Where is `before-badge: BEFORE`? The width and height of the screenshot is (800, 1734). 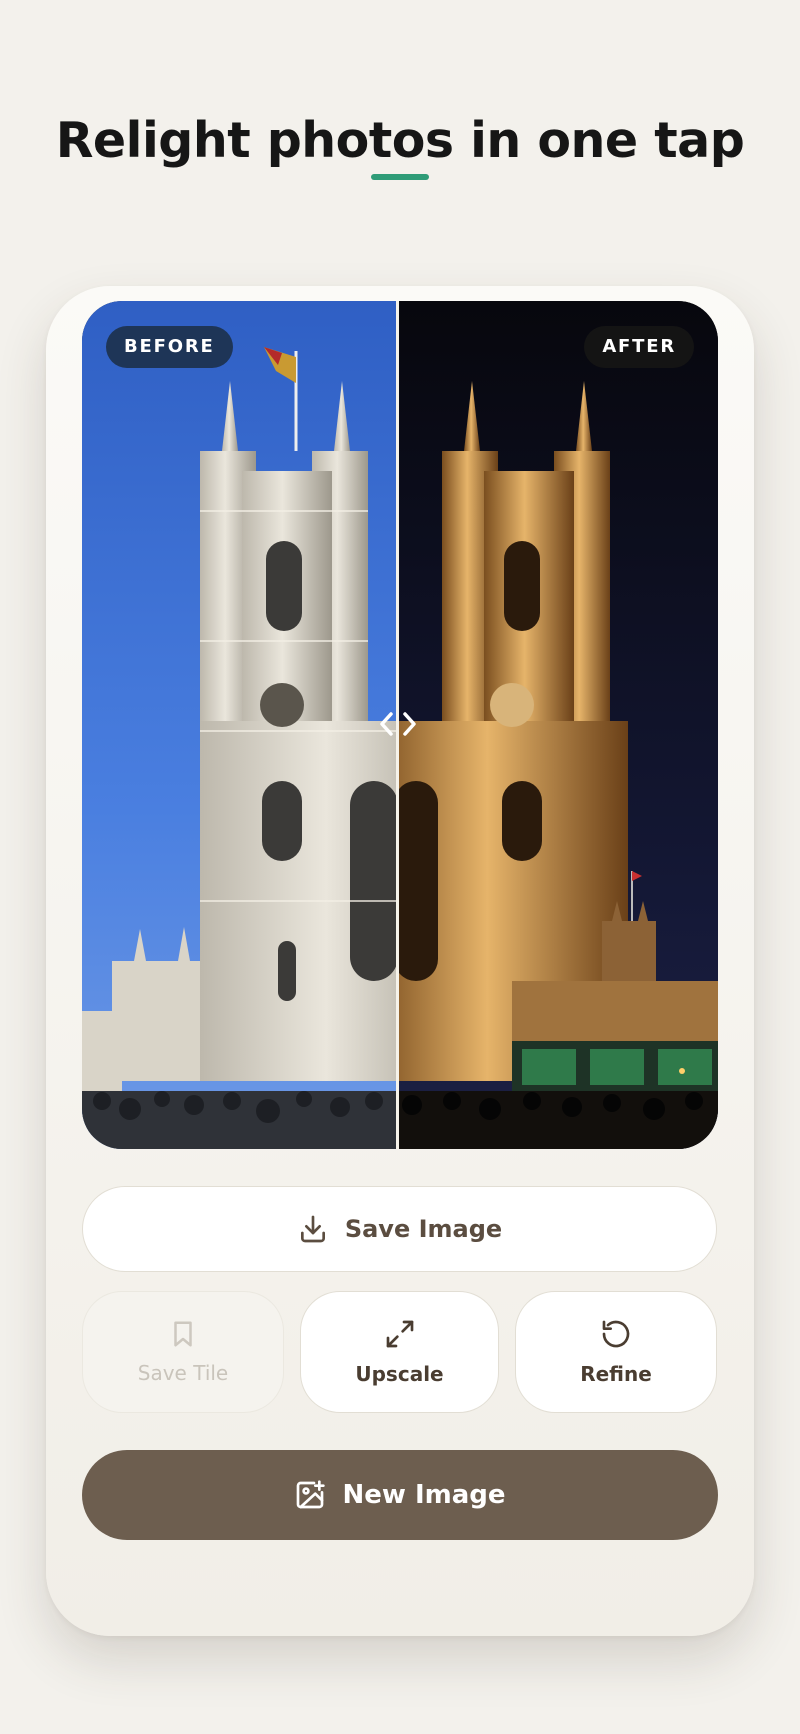
before-badge: BEFORE is located at coordinates (169, 347).